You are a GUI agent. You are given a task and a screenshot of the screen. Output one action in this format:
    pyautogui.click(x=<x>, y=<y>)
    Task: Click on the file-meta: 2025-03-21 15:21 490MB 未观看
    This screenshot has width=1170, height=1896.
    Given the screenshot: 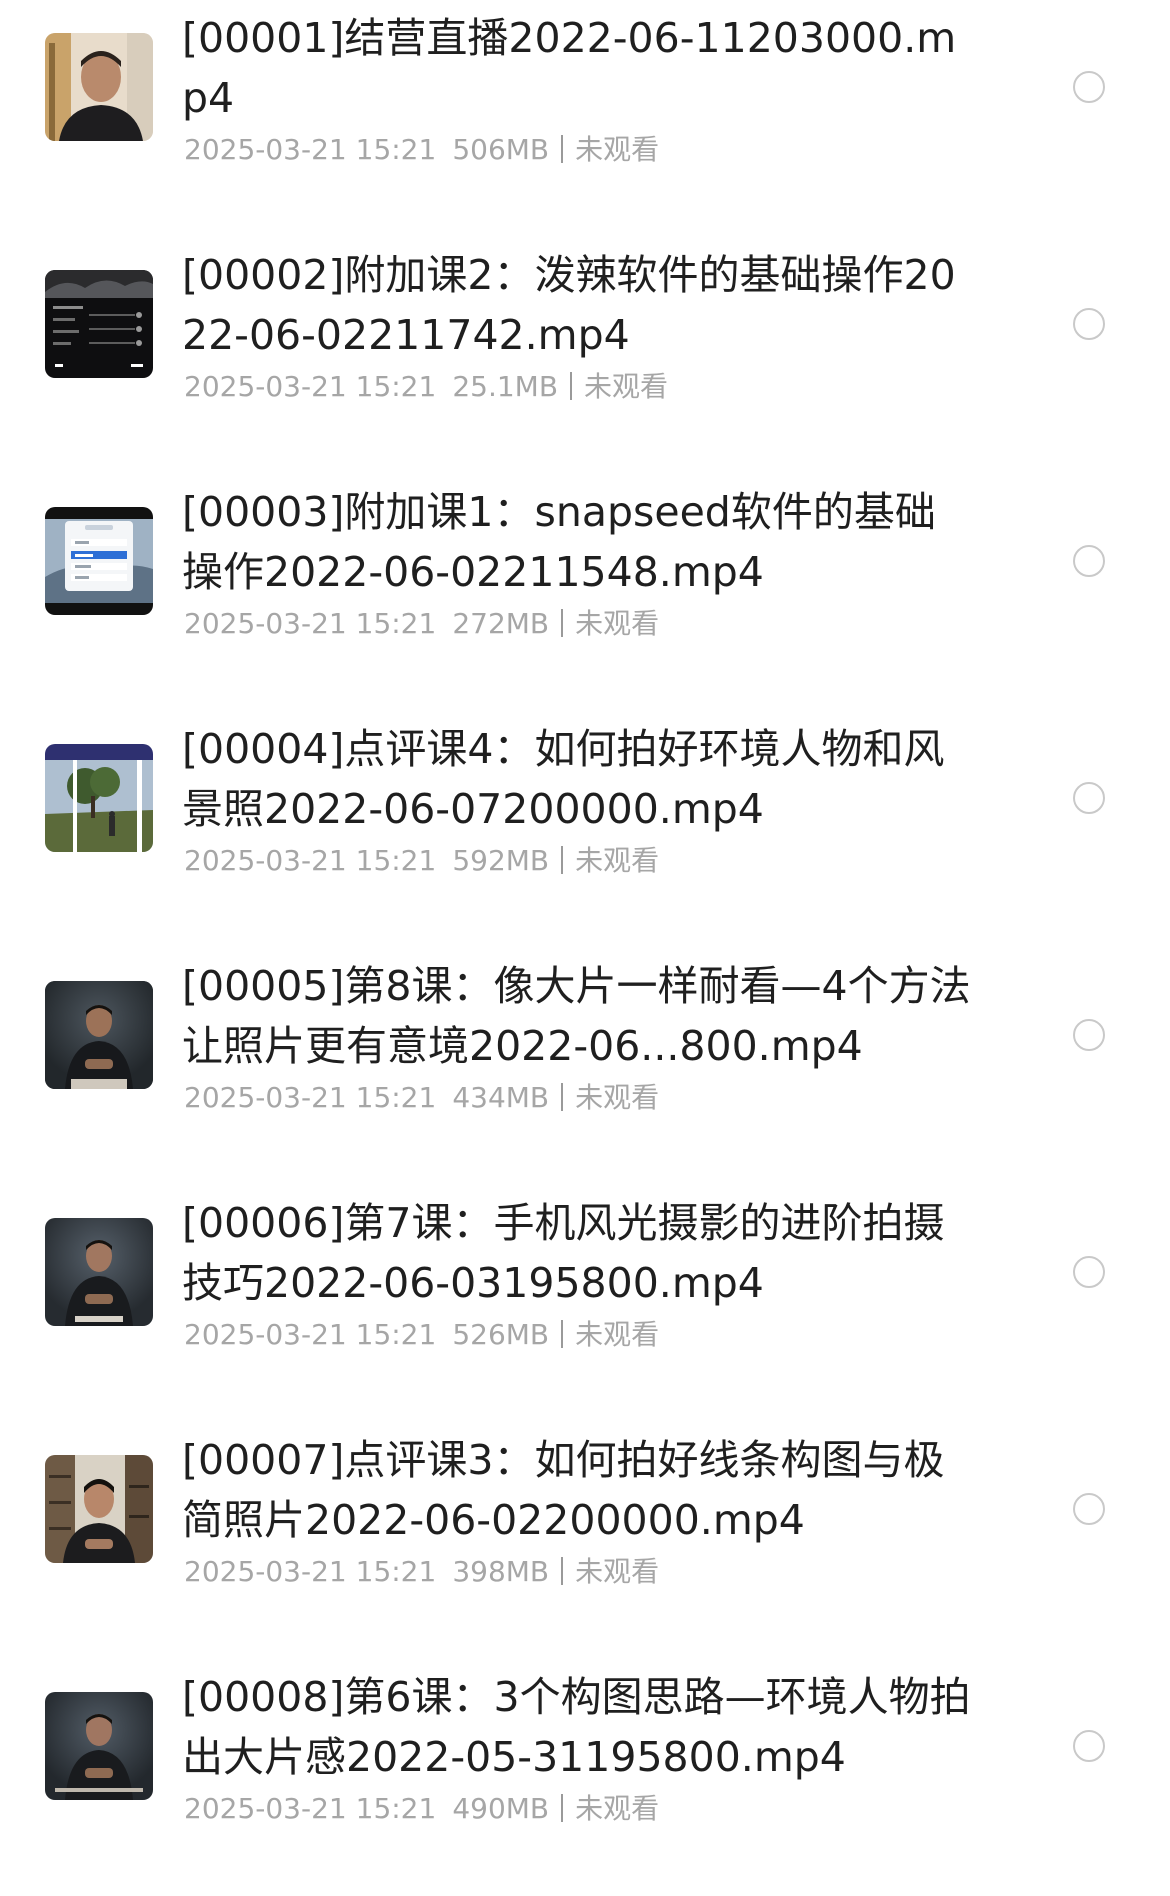 What is the action you would take?
    pyautogui.click(x=421, y=1809)
    